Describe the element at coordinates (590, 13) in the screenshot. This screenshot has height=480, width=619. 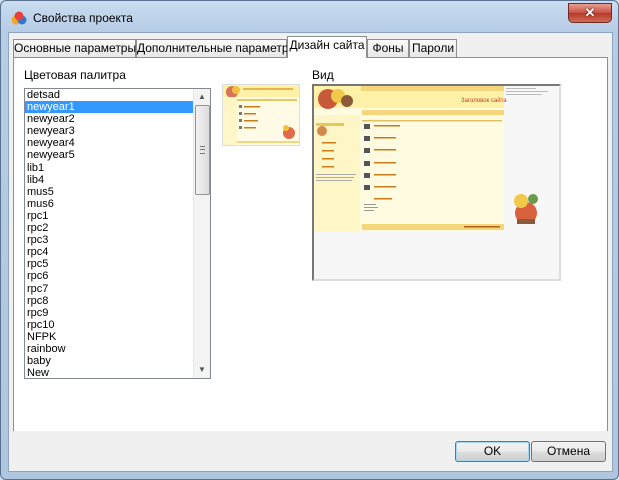
I see `close-button: ✕` at that location.